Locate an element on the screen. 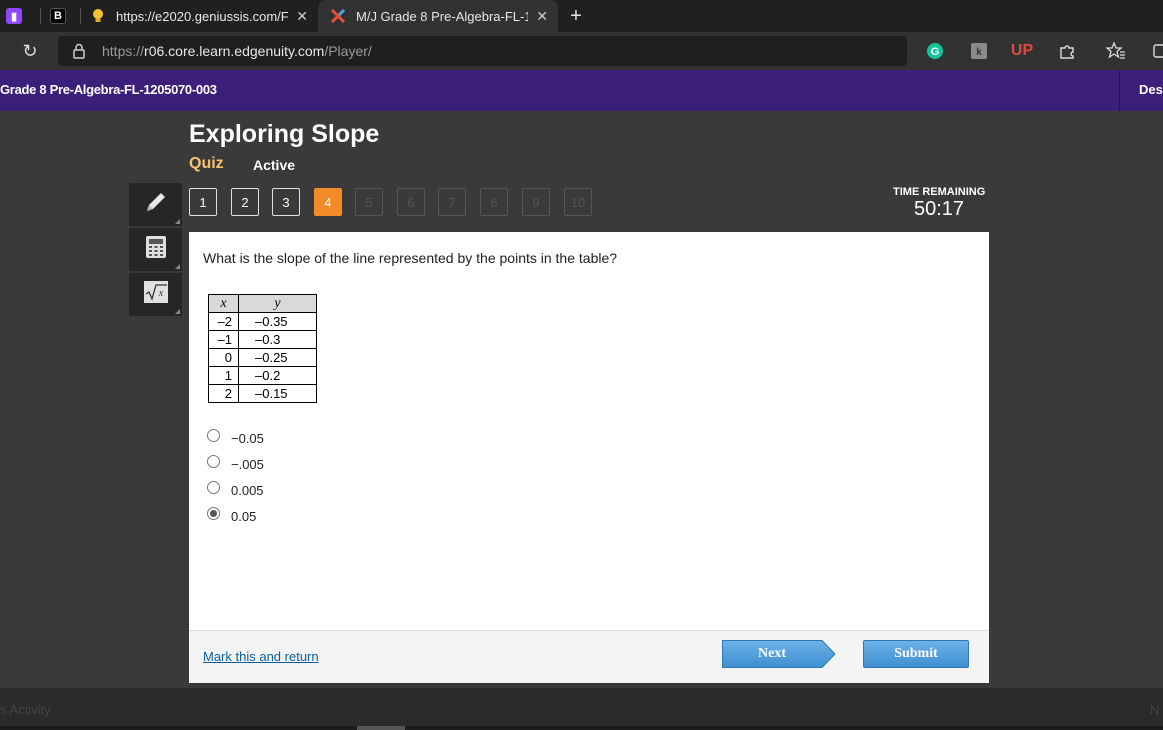 Image resolution: width=1163 pixels, height=730 pixels. tab-title: M/J Grade 8 Pre-Algebra-FL-120 is located at coordinates (442, 16).